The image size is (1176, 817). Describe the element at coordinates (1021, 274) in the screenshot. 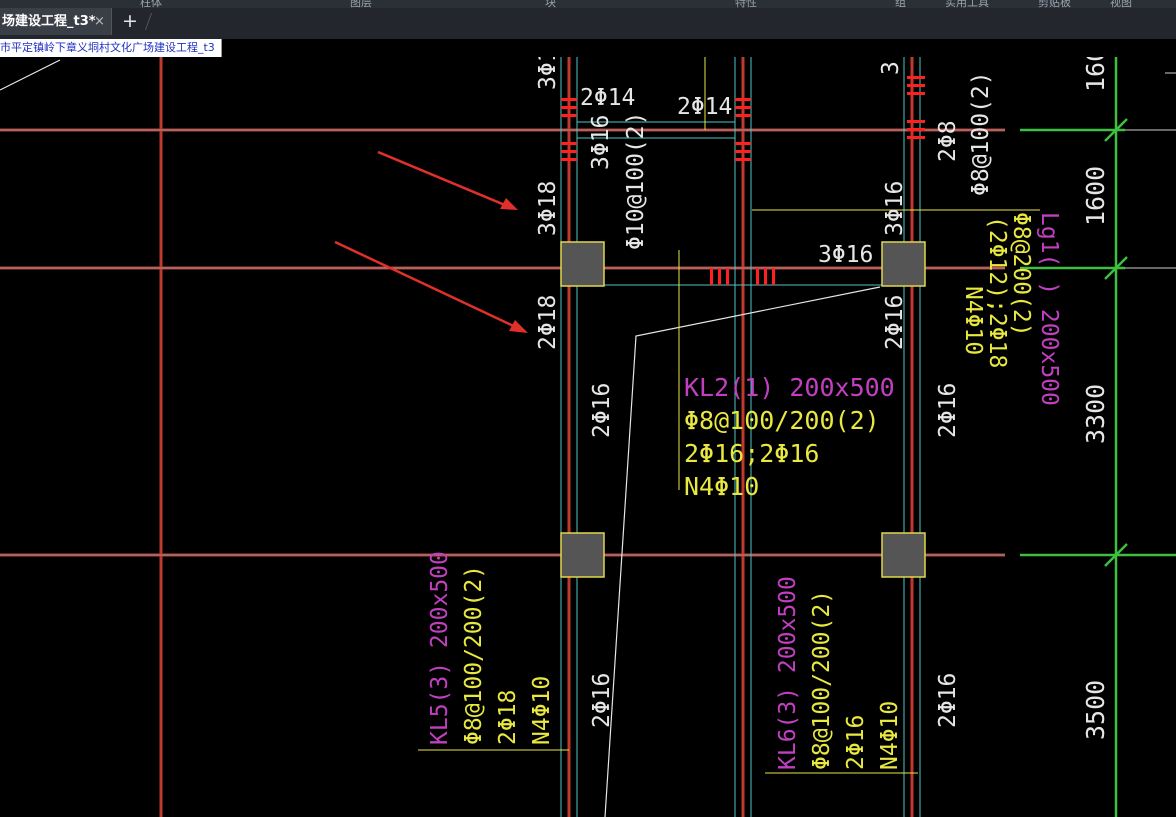

I see `lg1-stirrup: Φ8@200(2)` at that location.